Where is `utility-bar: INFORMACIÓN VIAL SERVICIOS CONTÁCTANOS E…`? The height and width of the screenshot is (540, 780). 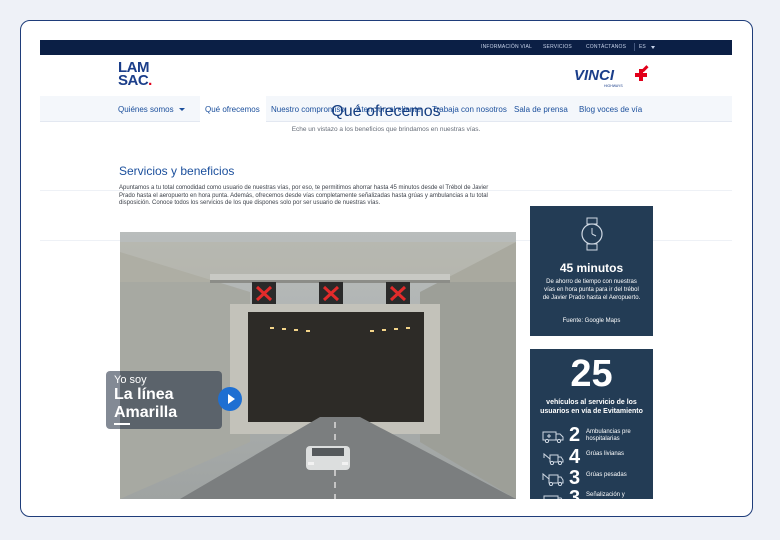 utility-bar: INFORMACIÓN VIAL SERVICIOS CONTÁCTANOS E… is located at coordinates (386, 47).